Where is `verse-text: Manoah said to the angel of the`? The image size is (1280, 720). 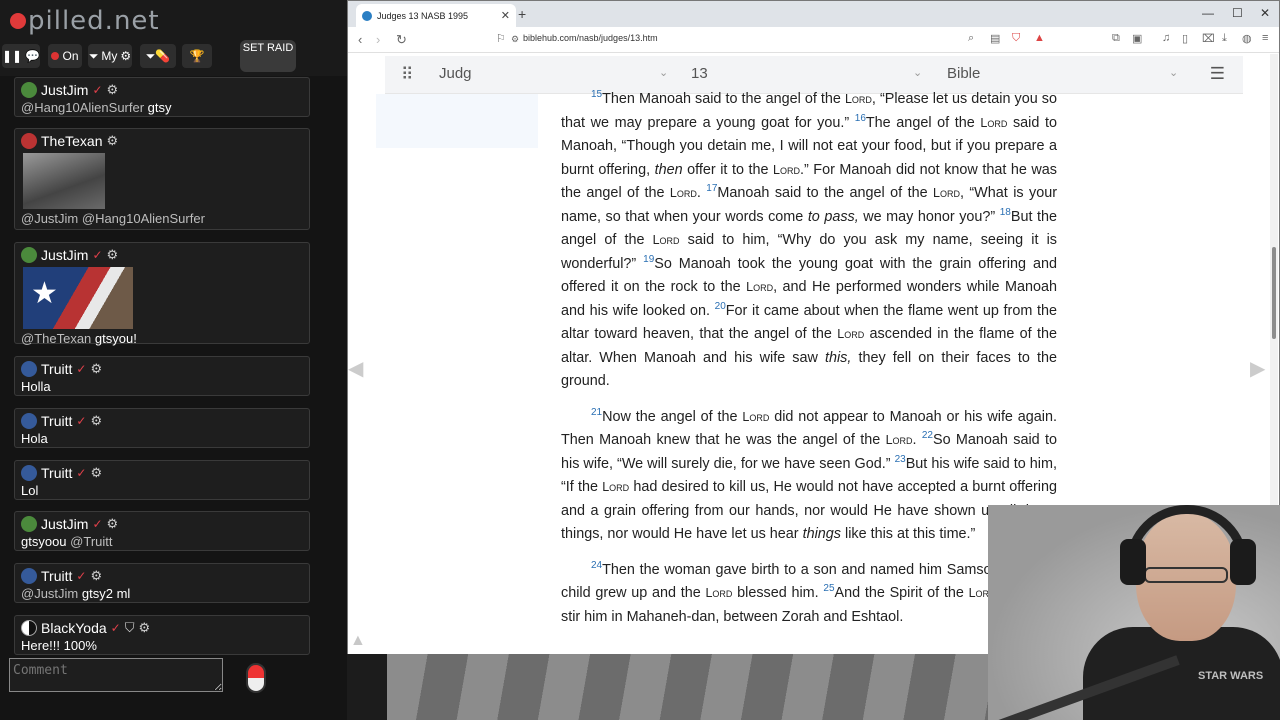 verse-text: Manoah said to the angel of the is located at coordinates (825, 193).